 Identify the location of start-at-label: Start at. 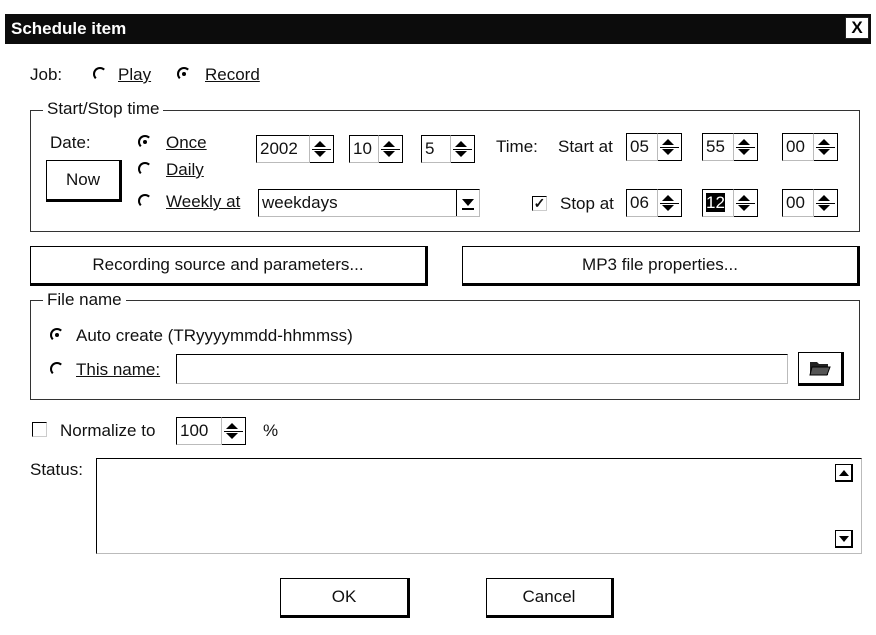
(585, 146).